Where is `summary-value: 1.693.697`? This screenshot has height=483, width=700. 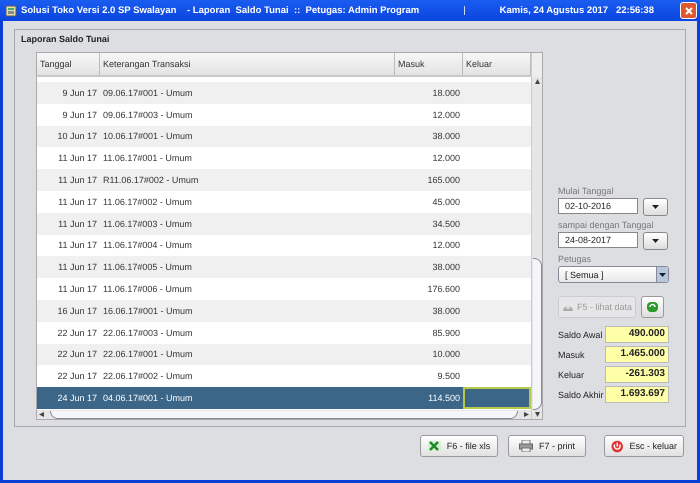
summary-value: 1.693.697 is located at coordinates (637, 394).